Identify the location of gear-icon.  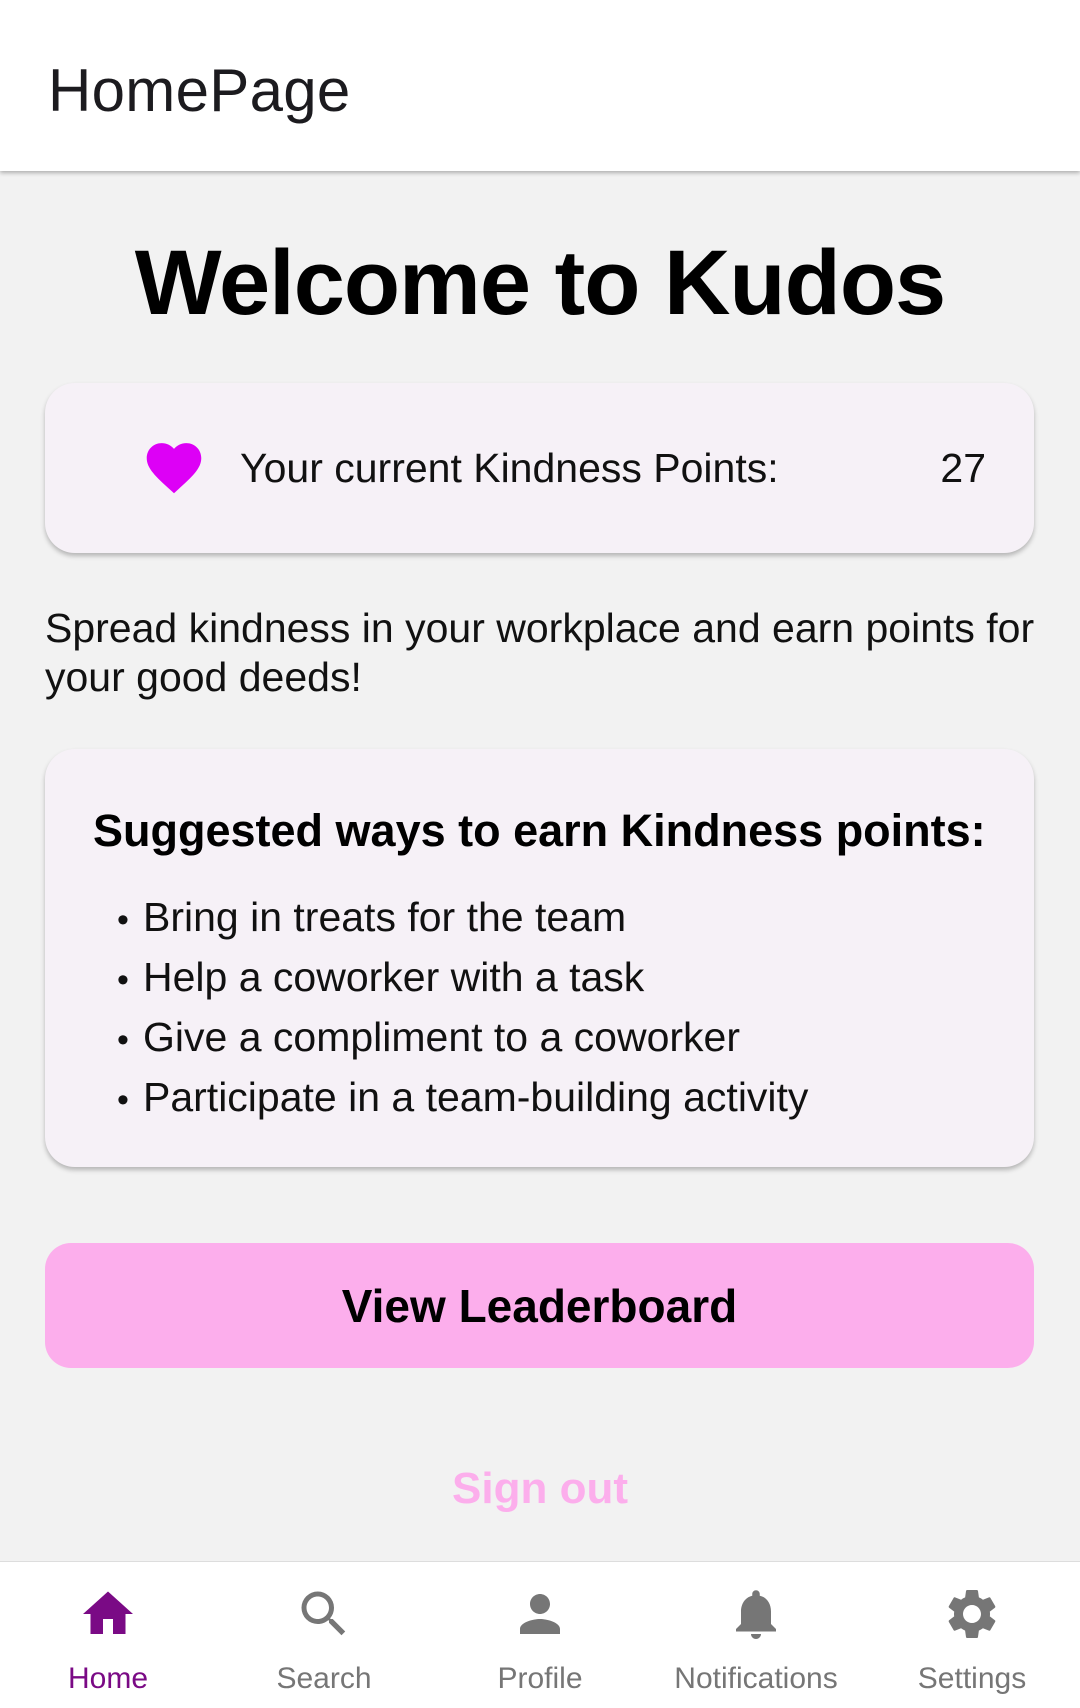
(972, 1614).